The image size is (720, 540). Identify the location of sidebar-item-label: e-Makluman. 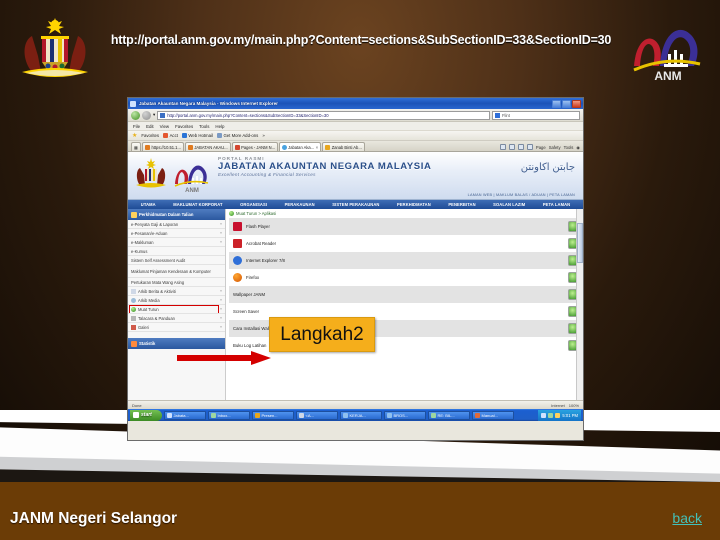
(142, 242).